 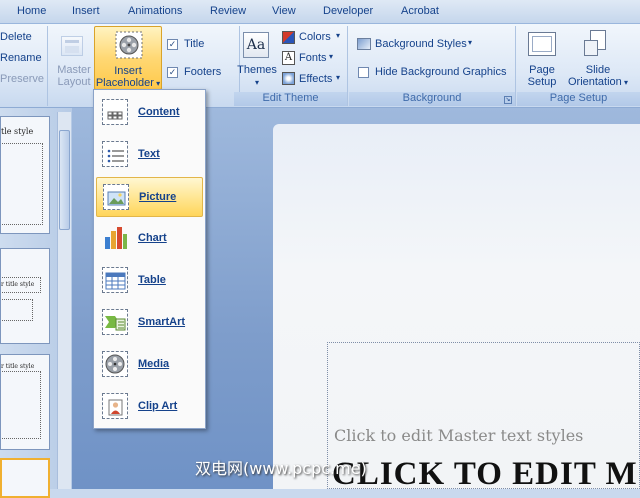 I want to click on master-layout-label-1: Master, so click(x=74, y=70).